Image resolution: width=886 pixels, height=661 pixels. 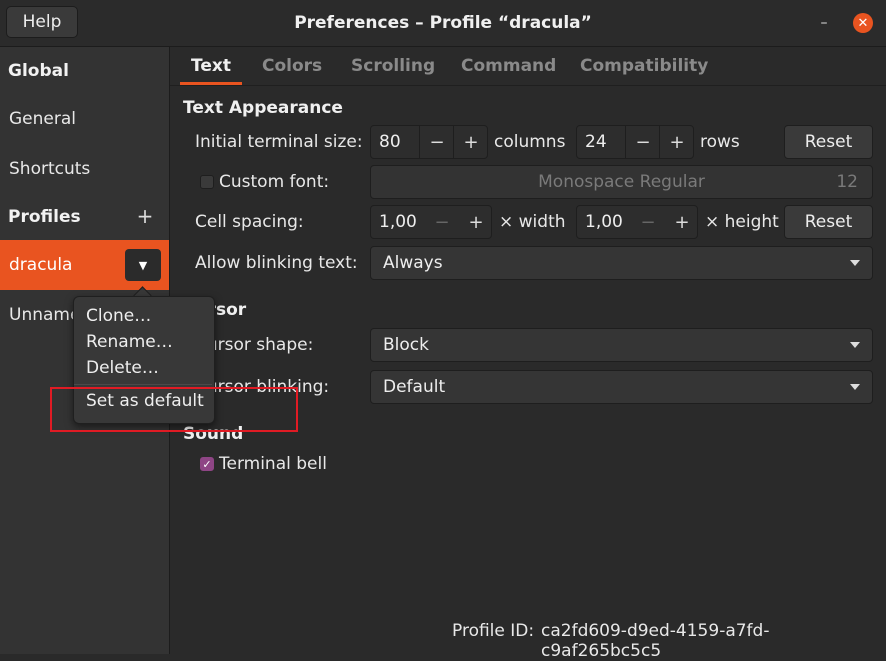 I want to click on custom-font-label: Custom font:, so click(x=274, y=182).